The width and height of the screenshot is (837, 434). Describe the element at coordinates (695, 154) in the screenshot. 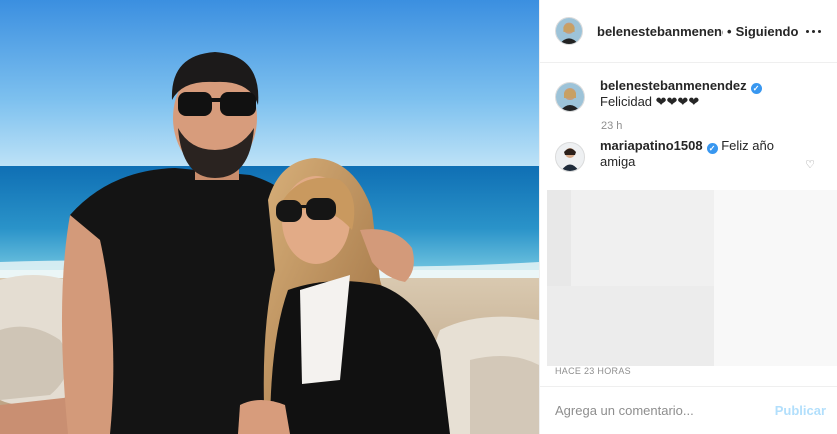

I see `comment-body: mariapatino1508 ✓ Feliz año amiga` at that location.